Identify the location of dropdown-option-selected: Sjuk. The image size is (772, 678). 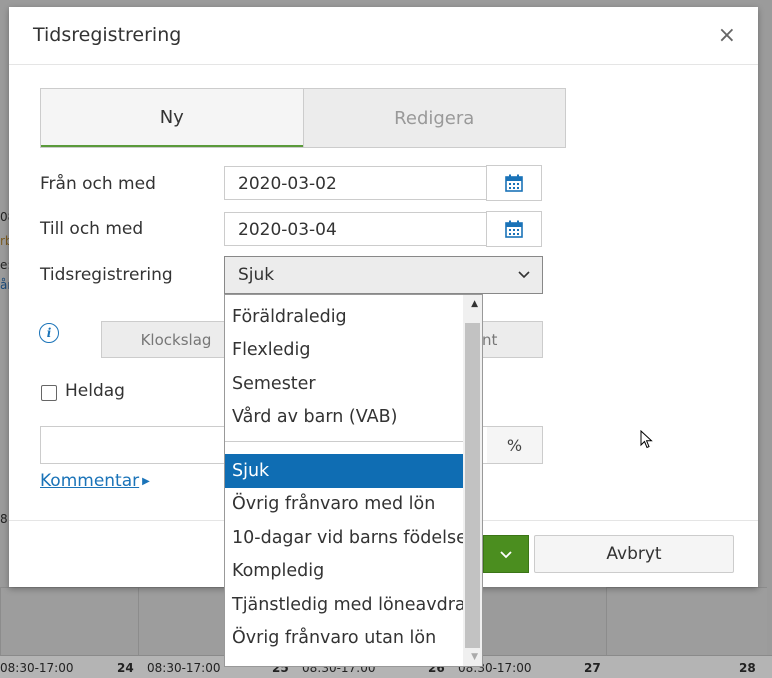
(344, 471).